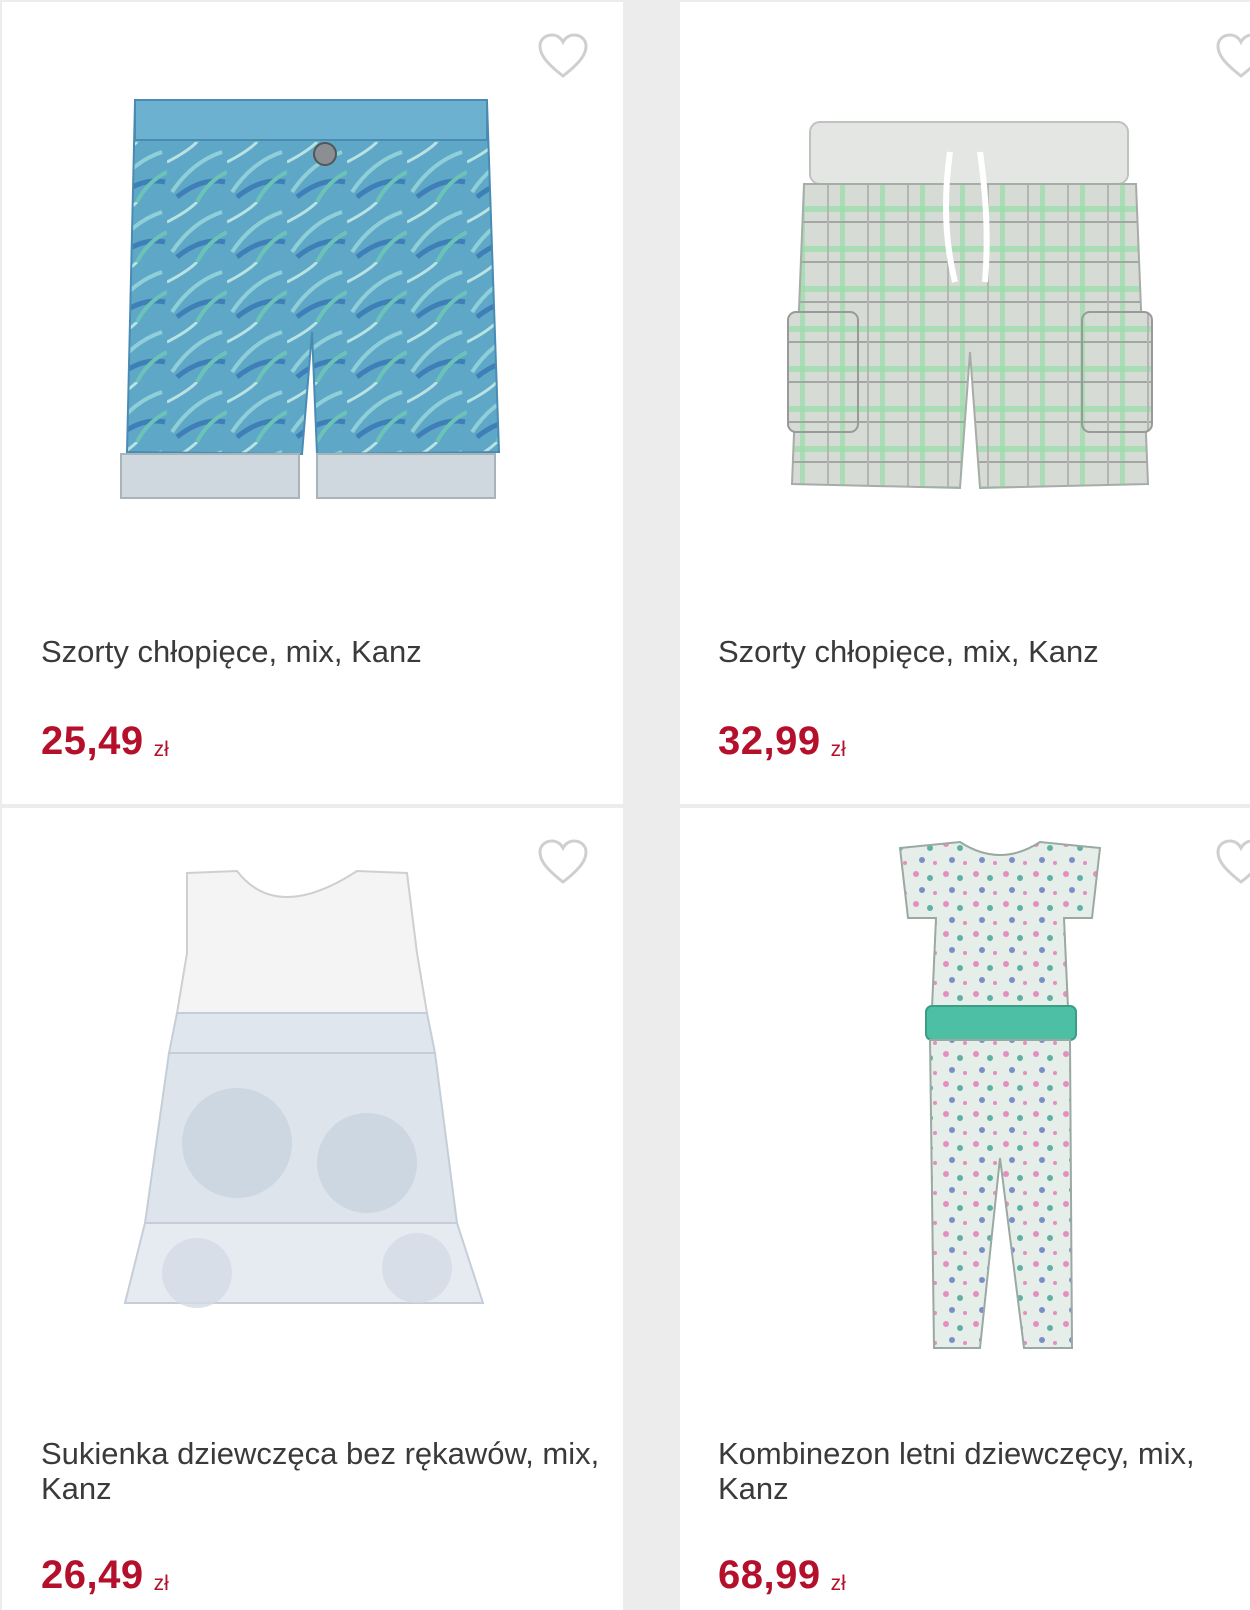  What do you see at coordinates (310, 299) in the screenshot?
I see `palm-print-shorts-illustration` at bounding box center [310, 299].